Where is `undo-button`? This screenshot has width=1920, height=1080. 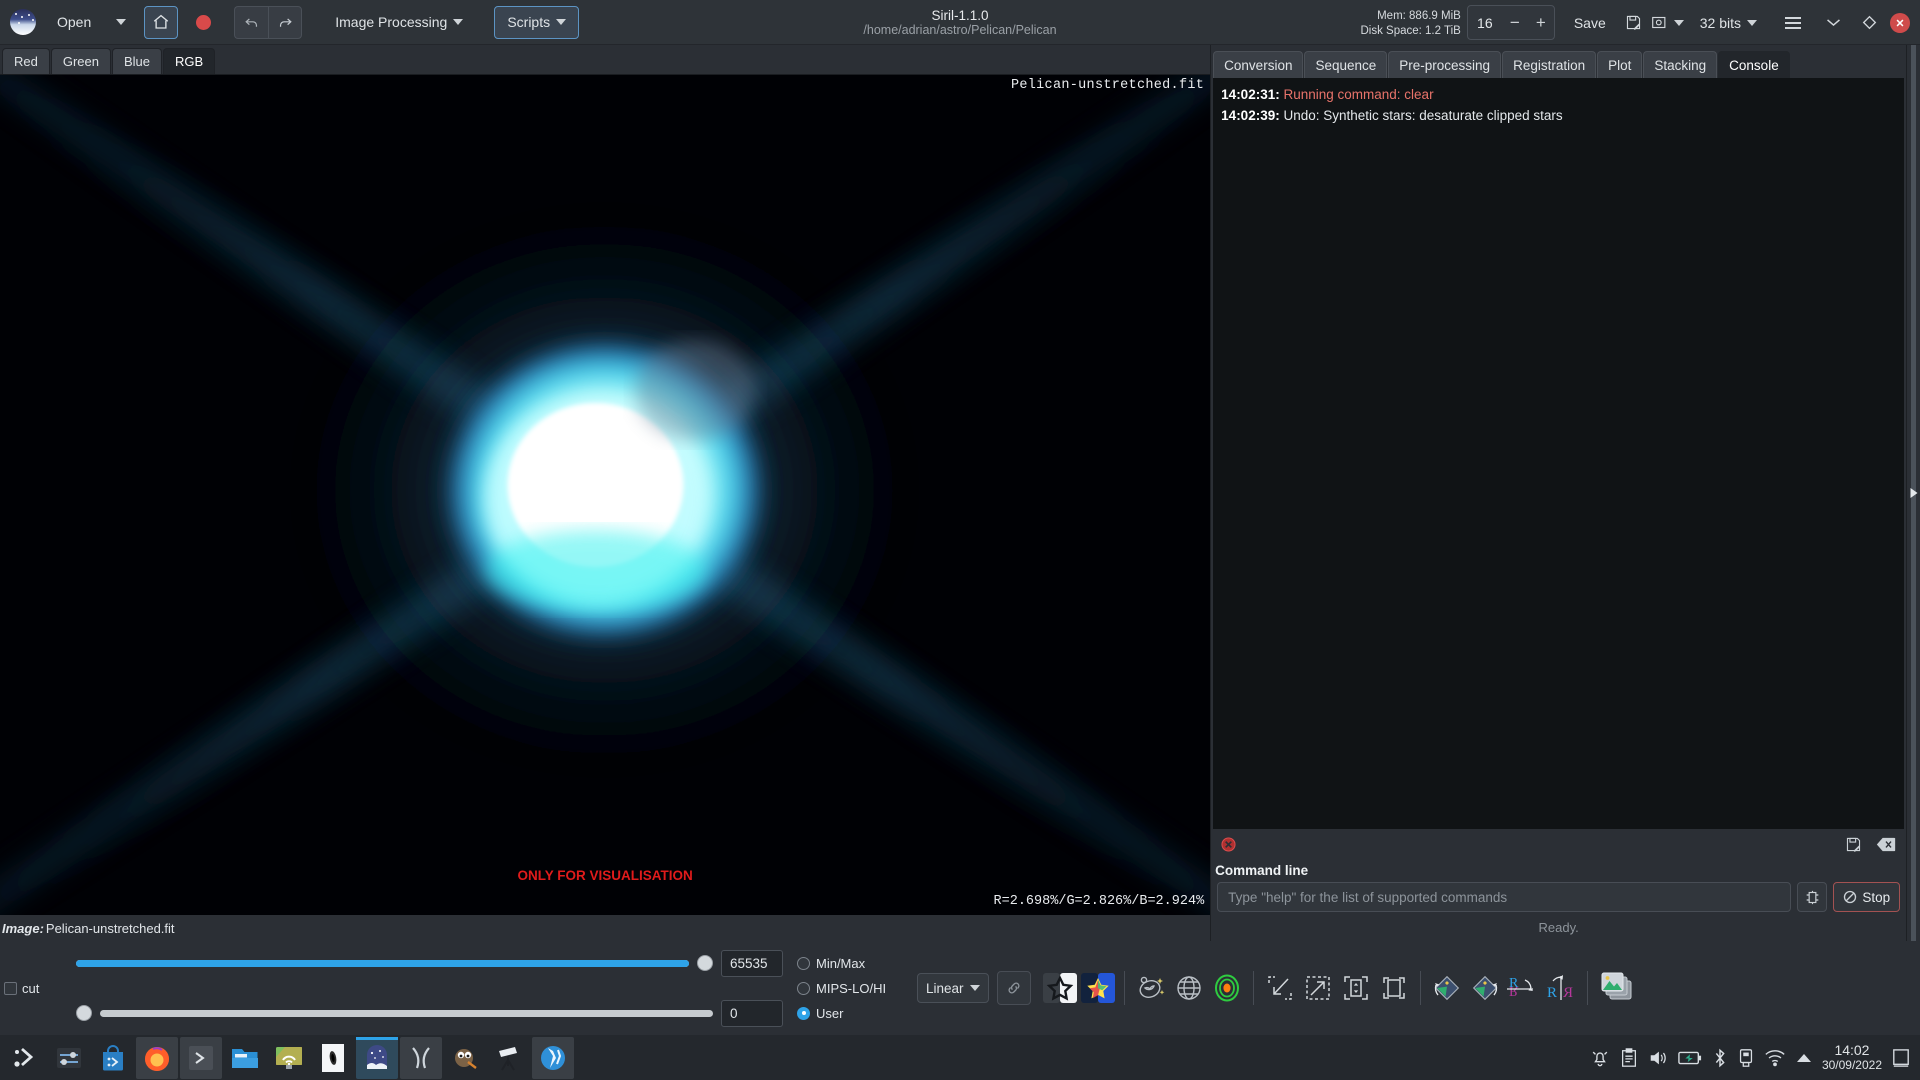 undo-button is located at coordinates (251, 22).